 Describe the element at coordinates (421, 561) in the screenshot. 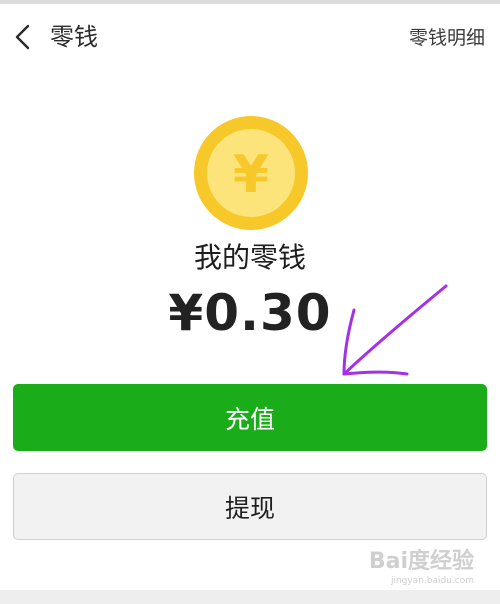

I see `watermark-logo: Bai度经验` at that location.